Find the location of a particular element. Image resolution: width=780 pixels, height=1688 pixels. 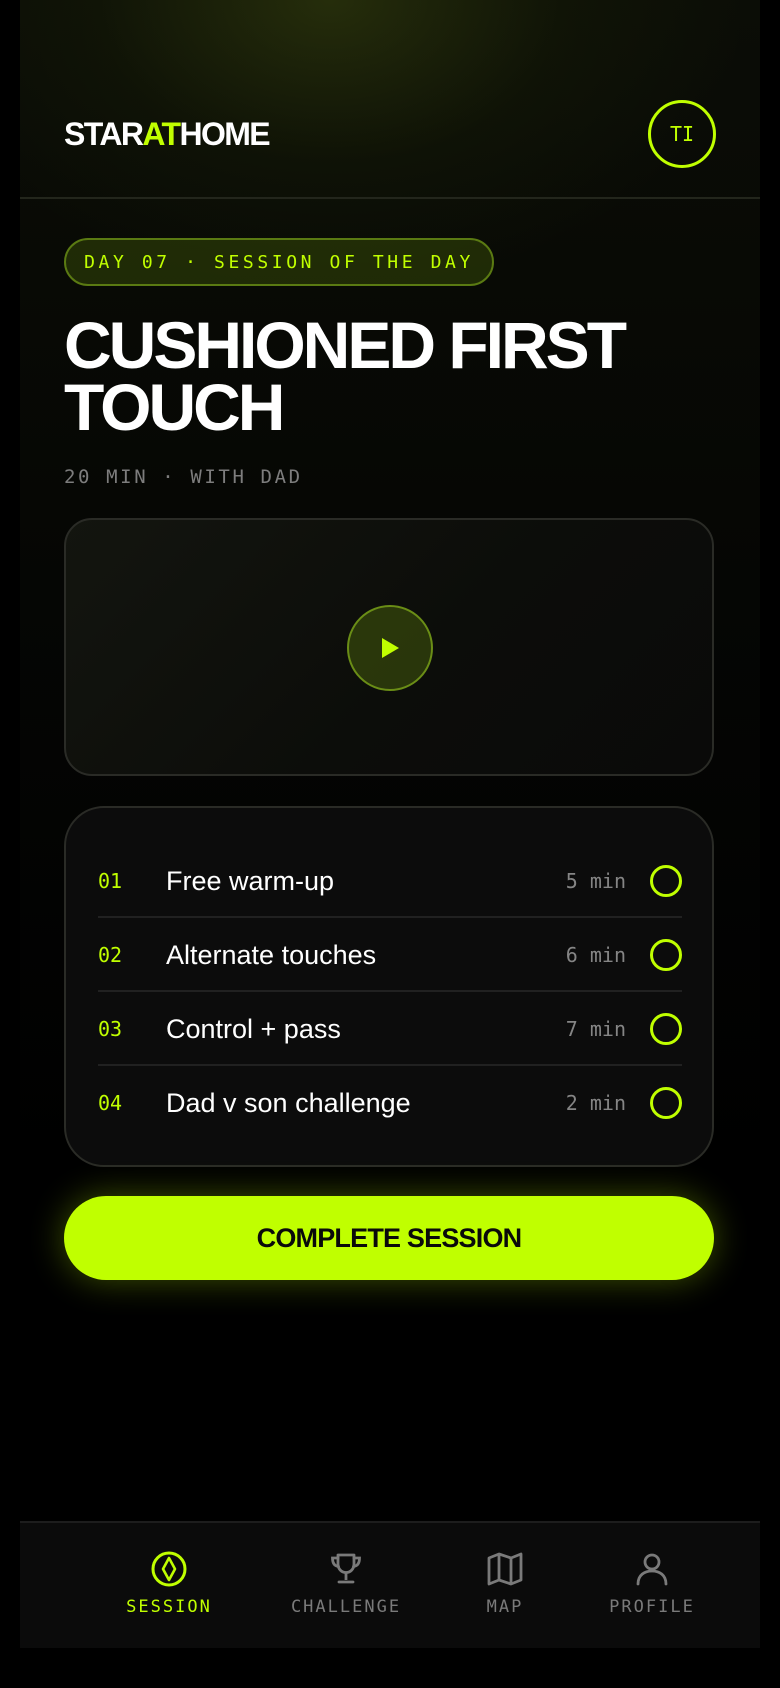

drill-name: Alternate touches is located at coordinates (271, 955).